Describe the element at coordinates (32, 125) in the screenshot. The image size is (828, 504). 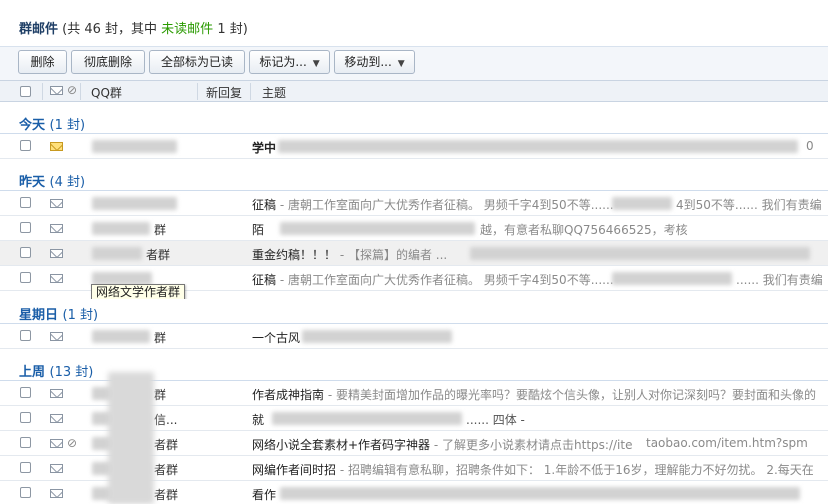
I see `group-label: 今天` at that location.